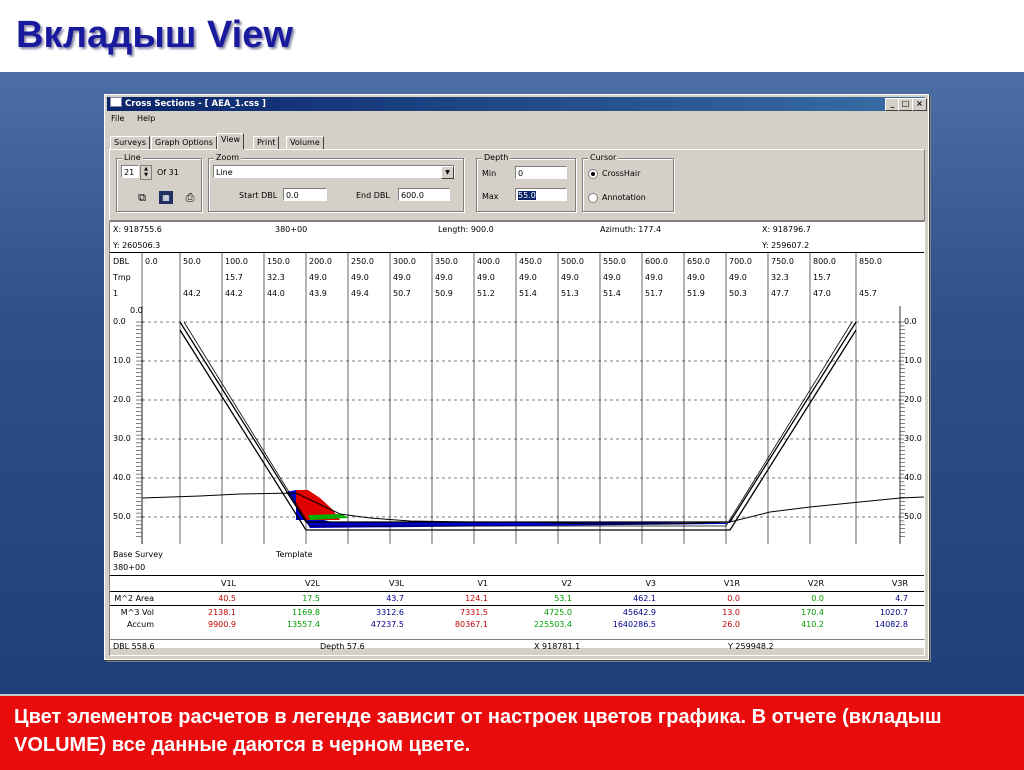  I want to click on window-titlebar: Cross Sections - [ AEA_1.css ] _ □ ×, so click(517, 104).